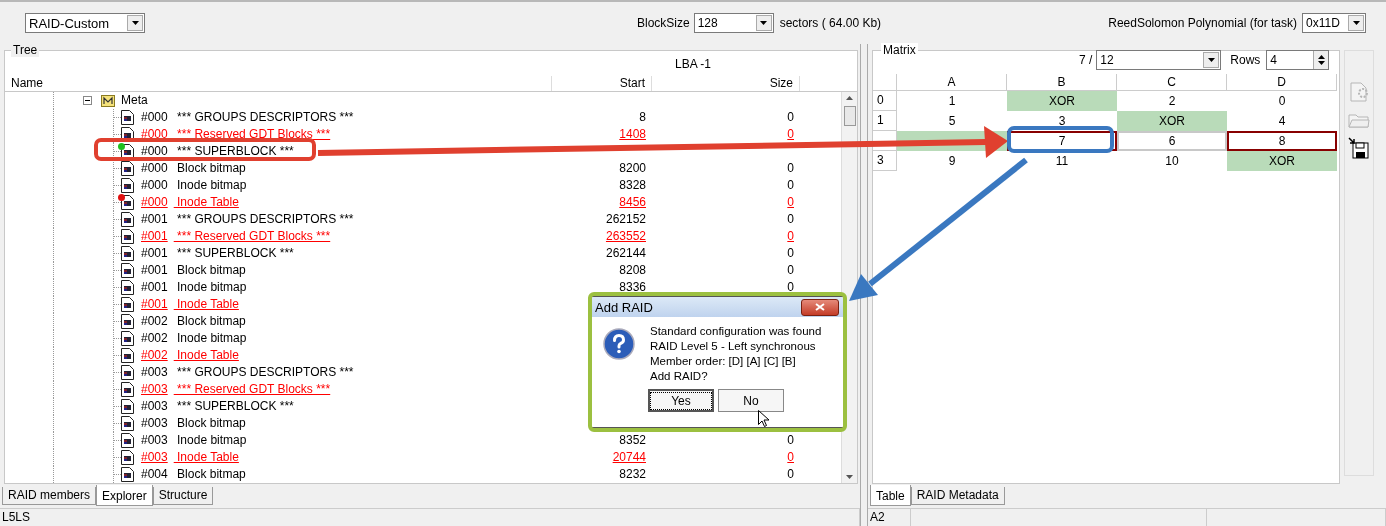 The image size is (1386, 526). Describe the element at coordinates (1282, 101) in the screenshot. I see `matrix-cell: 0` at that location.